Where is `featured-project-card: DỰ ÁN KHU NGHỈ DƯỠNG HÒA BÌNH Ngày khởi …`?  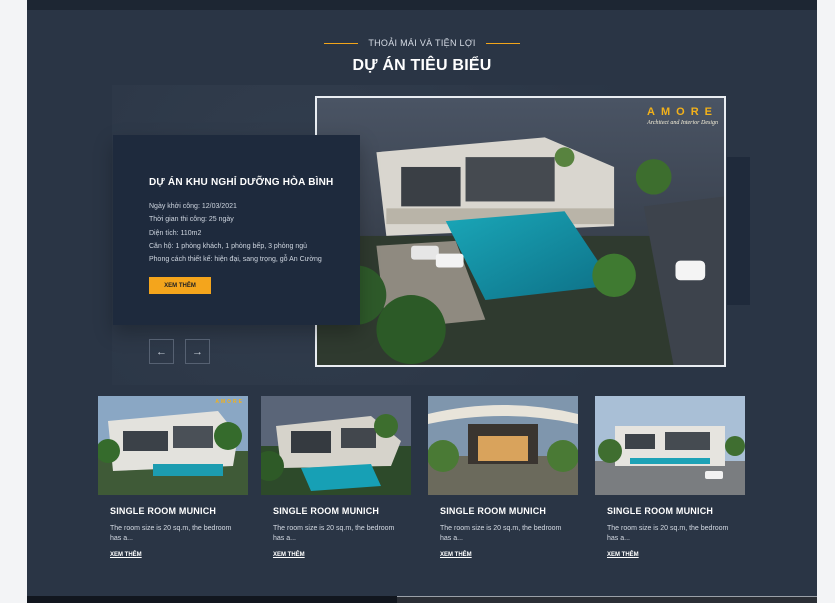 featured-project-card: DỰ ÁN KHU NGHỈ DƯỠNG HÒA BÌNH Ngày khởi … is located at coordinates (236, 230).